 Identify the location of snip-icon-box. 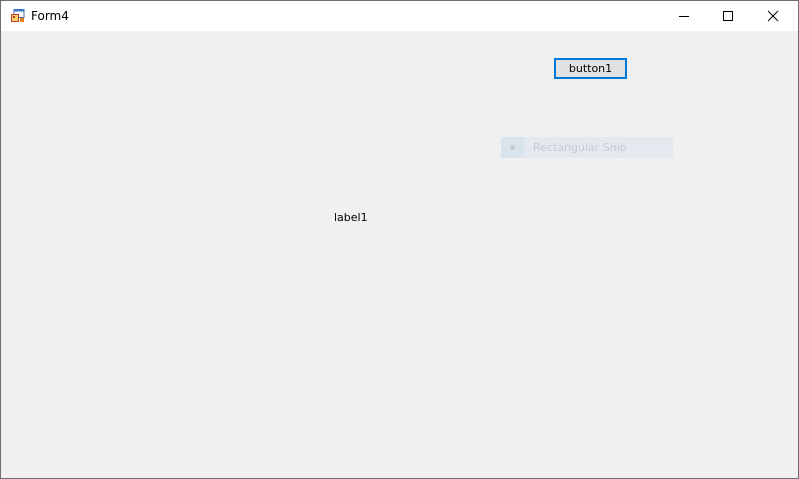
(512, 147).